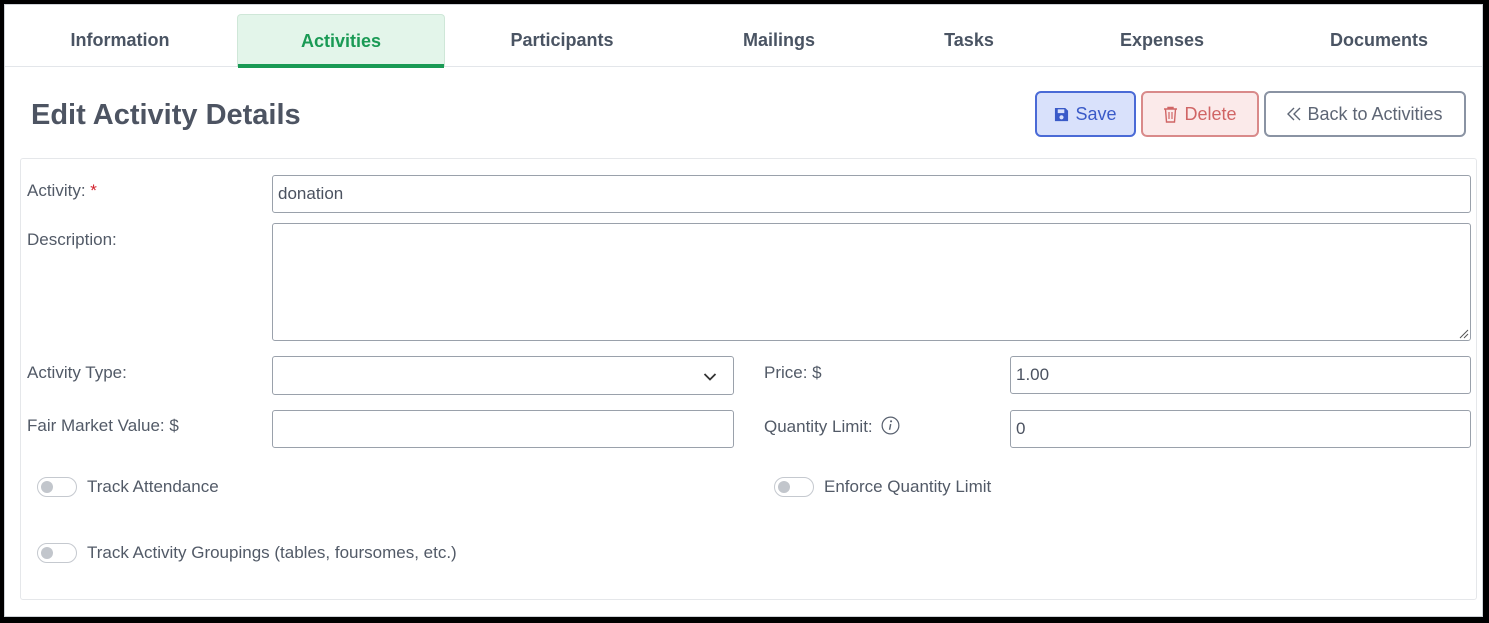 The height and width of the screenshot is (623, 1489). I want to click on price-input, so click(1240, 375).